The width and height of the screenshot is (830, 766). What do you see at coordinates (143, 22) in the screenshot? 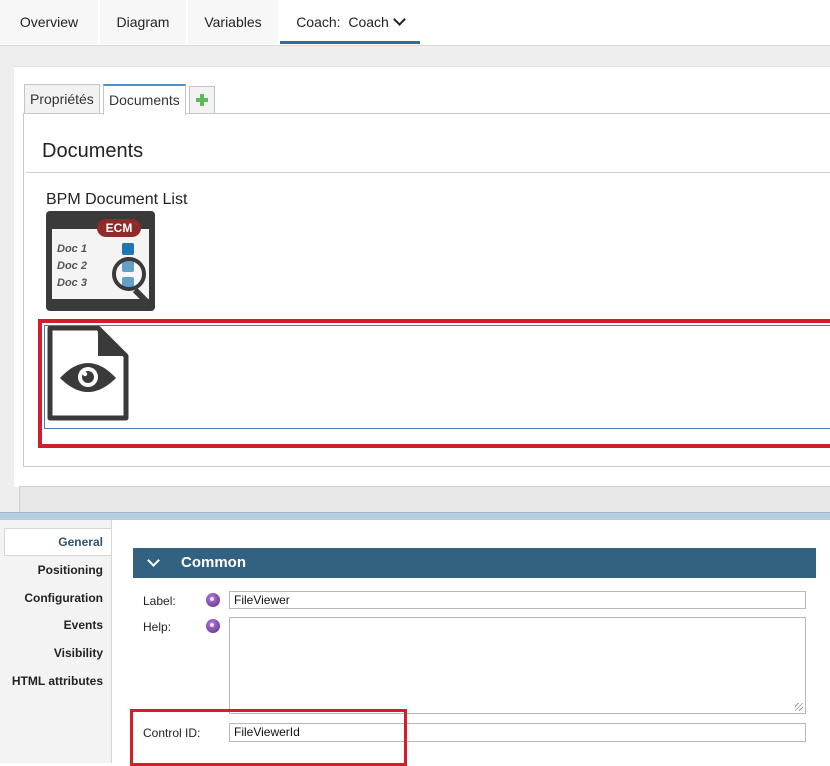
I see `tab-diagram: Diagram` at bounding box center [143, 22].